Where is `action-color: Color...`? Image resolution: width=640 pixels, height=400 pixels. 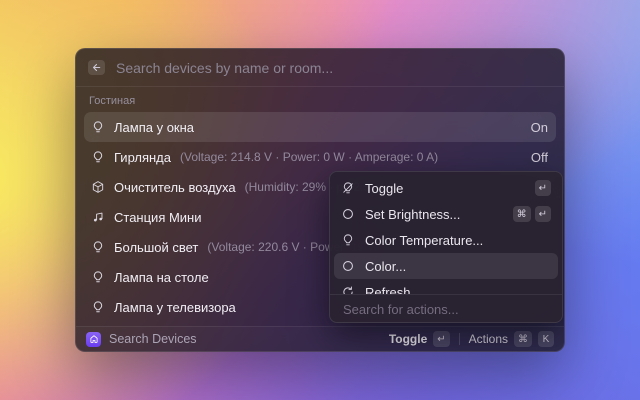 action-color: Color... is located at coordinates (446, 266).